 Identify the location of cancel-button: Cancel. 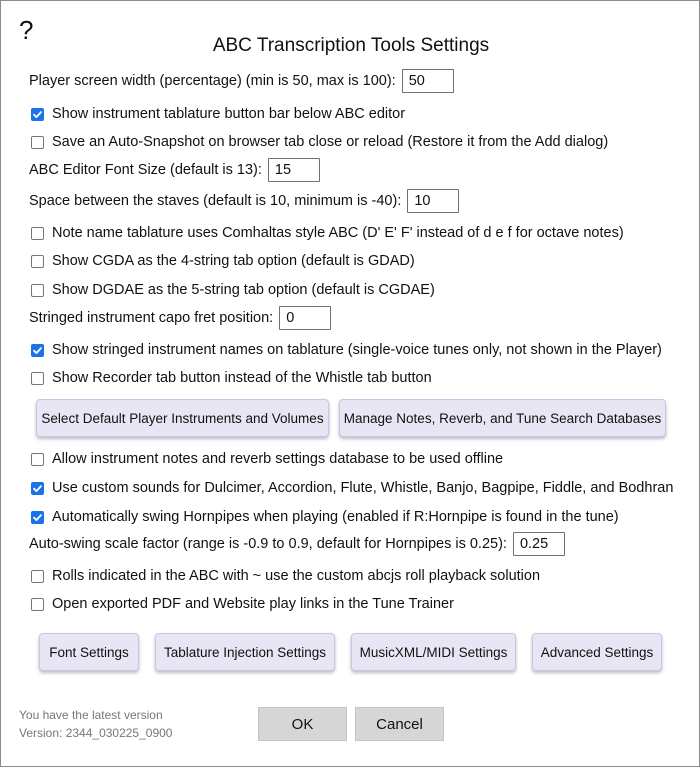
(399, 724).